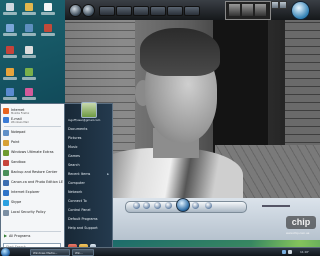 This screenshot has height=256, width=320. Describe the element at coordinates (275, 5) in the screenshot. I see `minimize-button` at that location.